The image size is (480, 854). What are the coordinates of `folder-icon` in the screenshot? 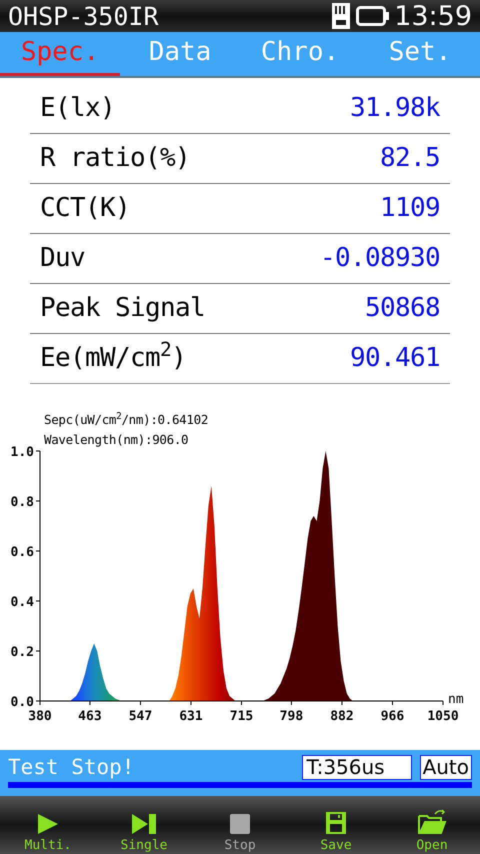 It's located at (432, 822).